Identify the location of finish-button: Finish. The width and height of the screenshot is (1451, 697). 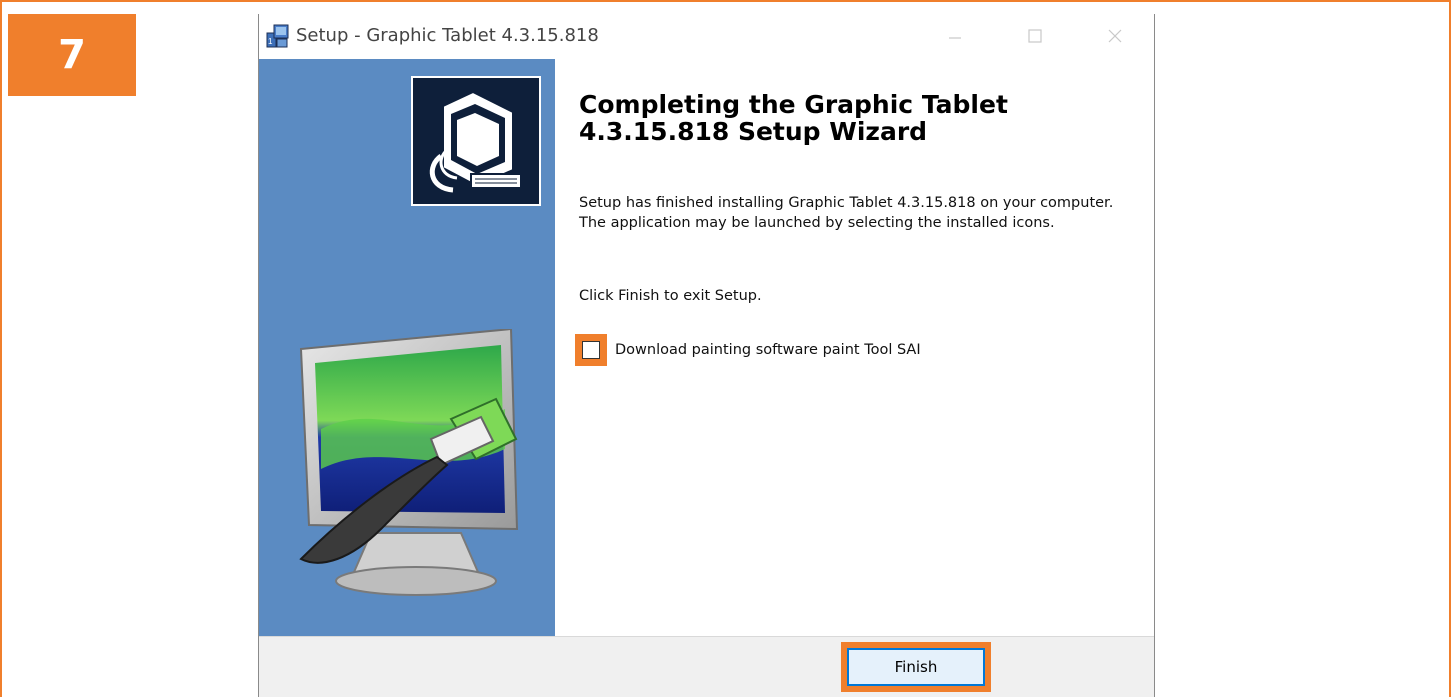
(916, 667).